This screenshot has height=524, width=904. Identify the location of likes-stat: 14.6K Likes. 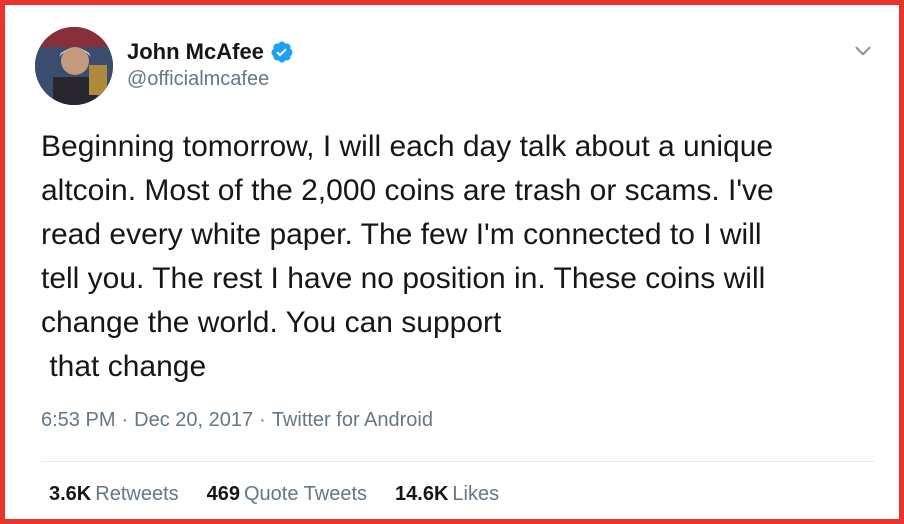
(447, 494).